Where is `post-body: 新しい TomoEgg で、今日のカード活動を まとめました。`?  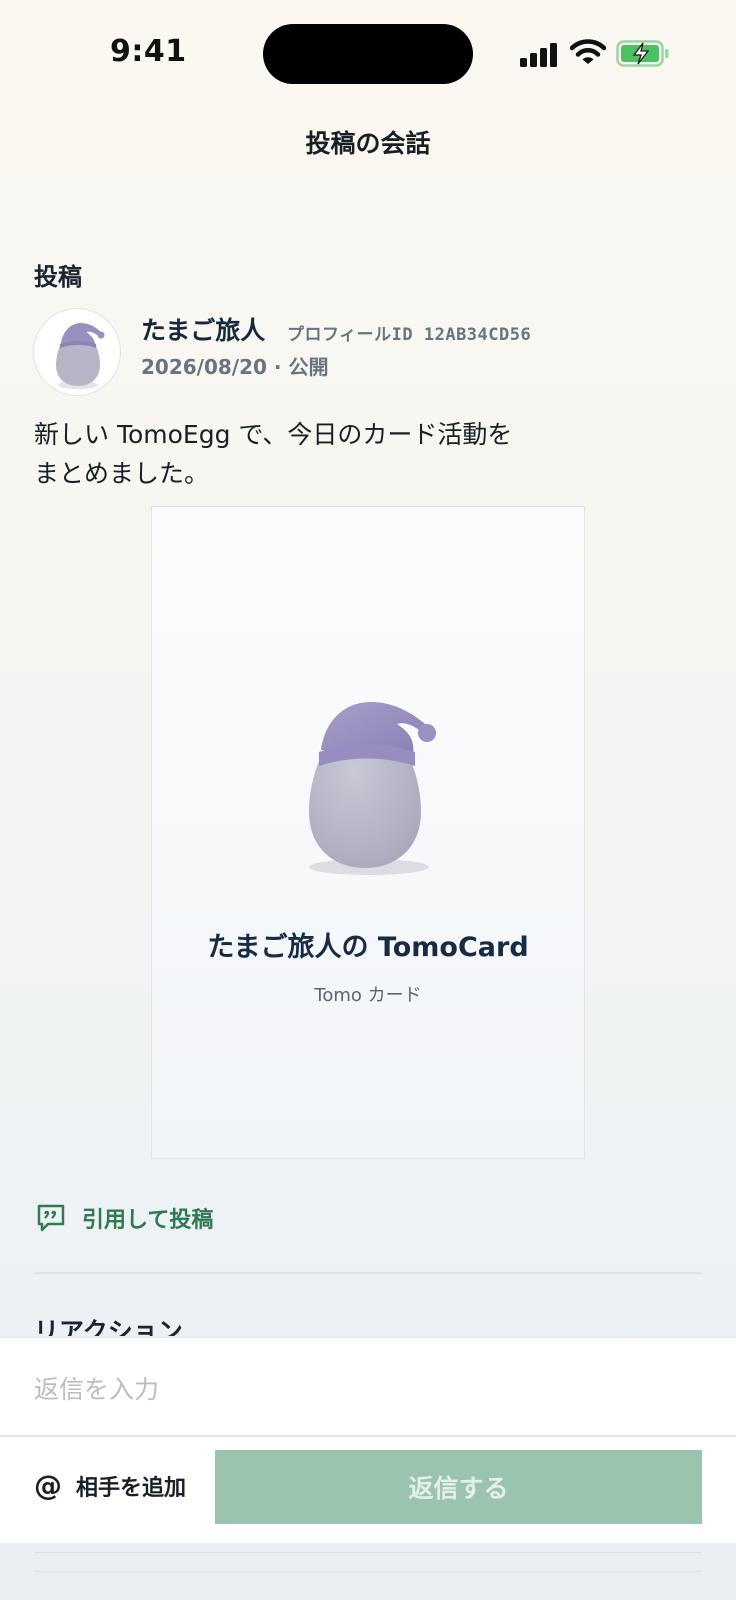
post-body: 新しい TomoEgg で、今日のカード活動を まとめました。 is located at coordinates (304, 454).